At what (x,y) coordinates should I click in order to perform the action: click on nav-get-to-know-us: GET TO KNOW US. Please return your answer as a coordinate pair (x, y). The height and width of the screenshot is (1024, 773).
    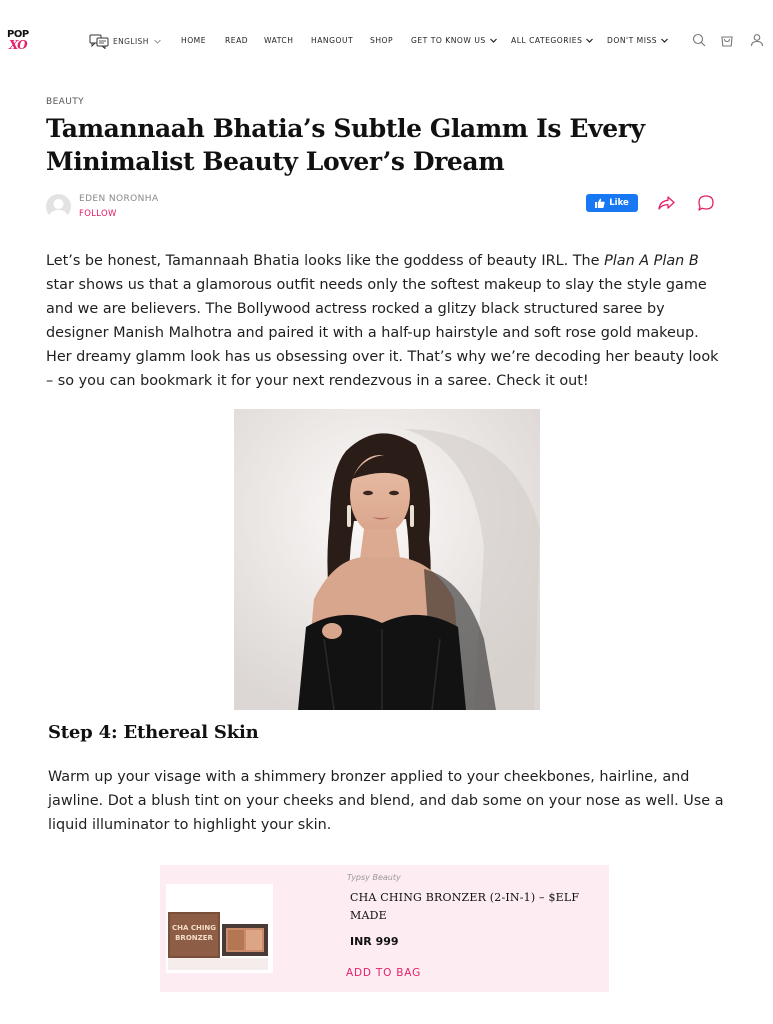
    Looking at the image, I should click on (454, 40).